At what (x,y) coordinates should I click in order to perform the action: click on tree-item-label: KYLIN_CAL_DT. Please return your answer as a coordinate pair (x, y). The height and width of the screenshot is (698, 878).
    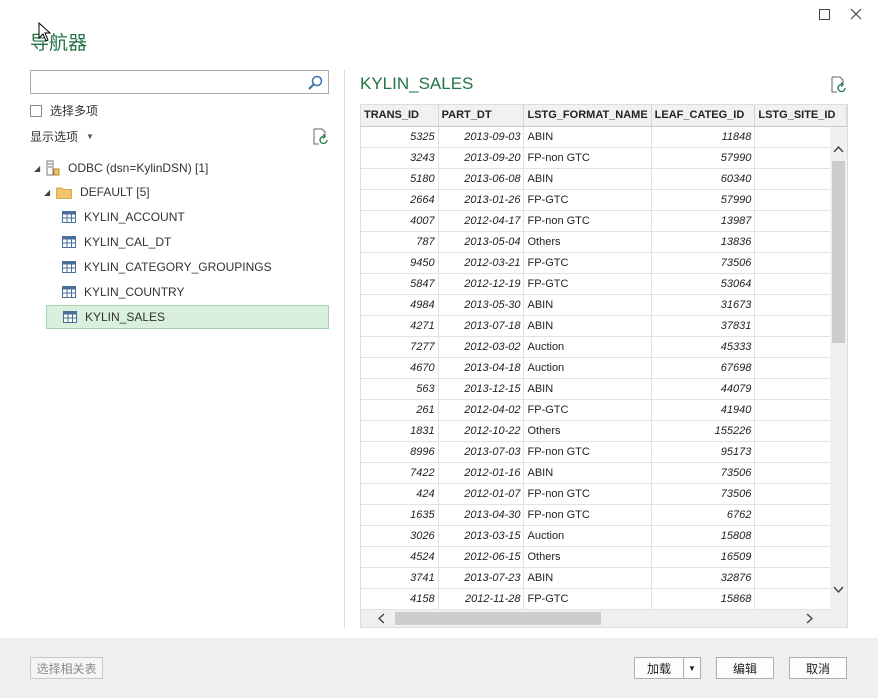
    Looking at the image, I should click on (128, 242).